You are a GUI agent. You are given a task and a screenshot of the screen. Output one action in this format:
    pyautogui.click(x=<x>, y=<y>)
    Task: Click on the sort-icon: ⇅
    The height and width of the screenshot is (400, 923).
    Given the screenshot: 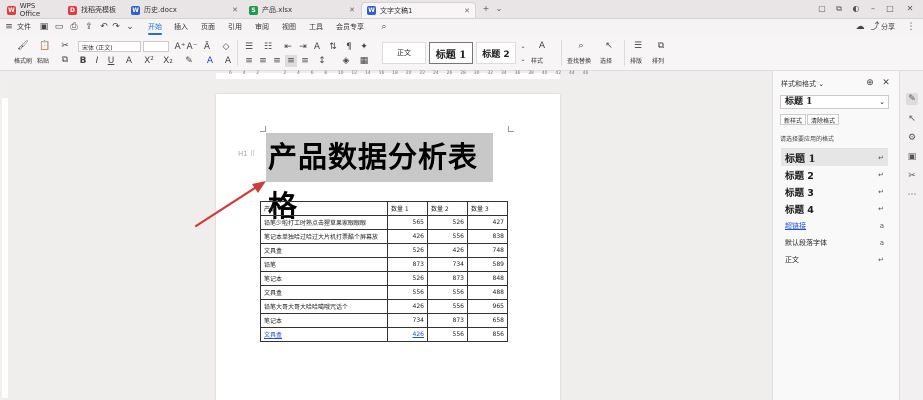 What is the action you would take?
    pyautogui.click(x=333, y=47)
    